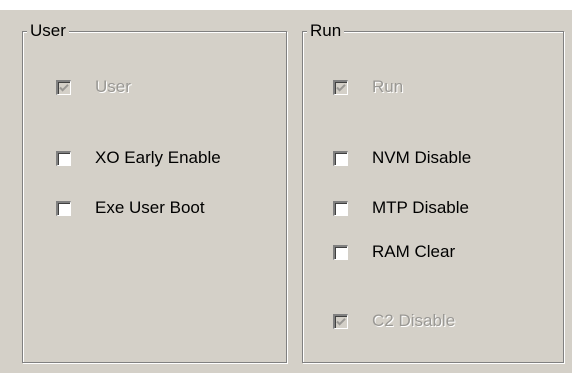 The height and width of the screenshot is (373, 572). Describe the element at coordinates (422, 157) in the screenshot. I see `nvm-disable-label: NVM Disable` at that location.